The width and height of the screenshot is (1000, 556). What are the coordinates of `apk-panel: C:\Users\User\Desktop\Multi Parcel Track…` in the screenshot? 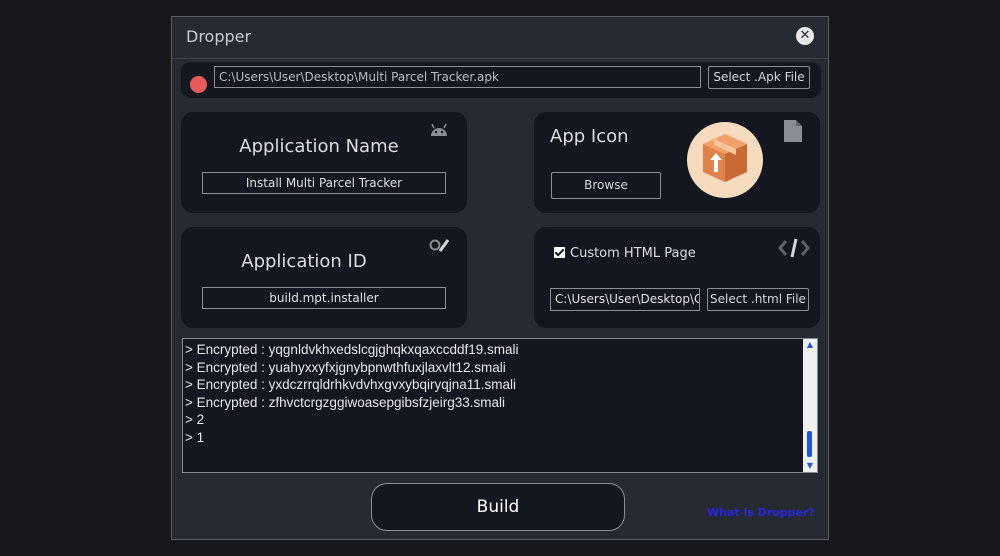 It's located at (501, 80).